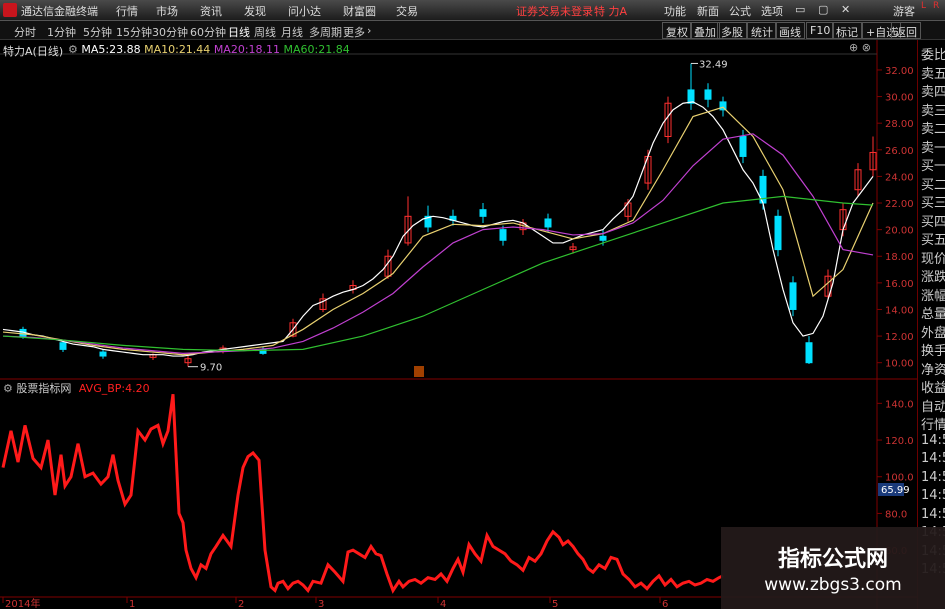  I want to click on overlay-button: 叠加, so click(705, 30).